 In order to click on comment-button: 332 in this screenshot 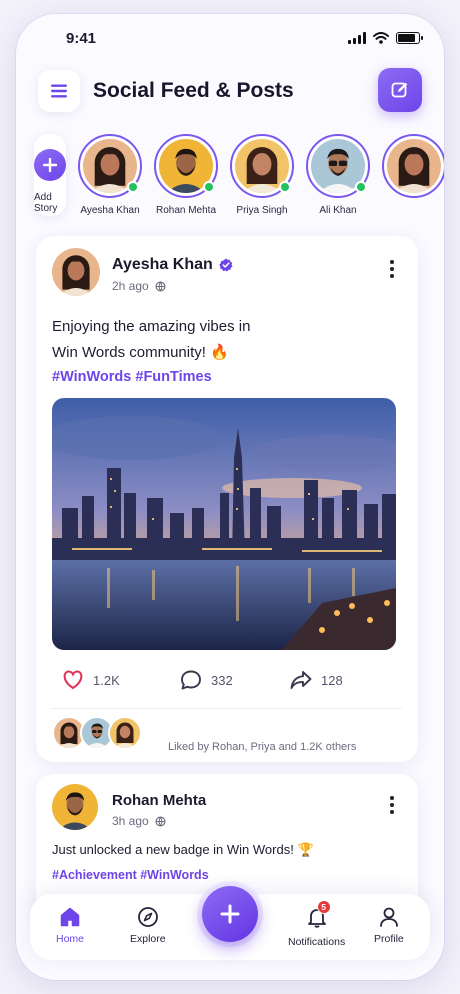, I will do `click(206, 680)`.